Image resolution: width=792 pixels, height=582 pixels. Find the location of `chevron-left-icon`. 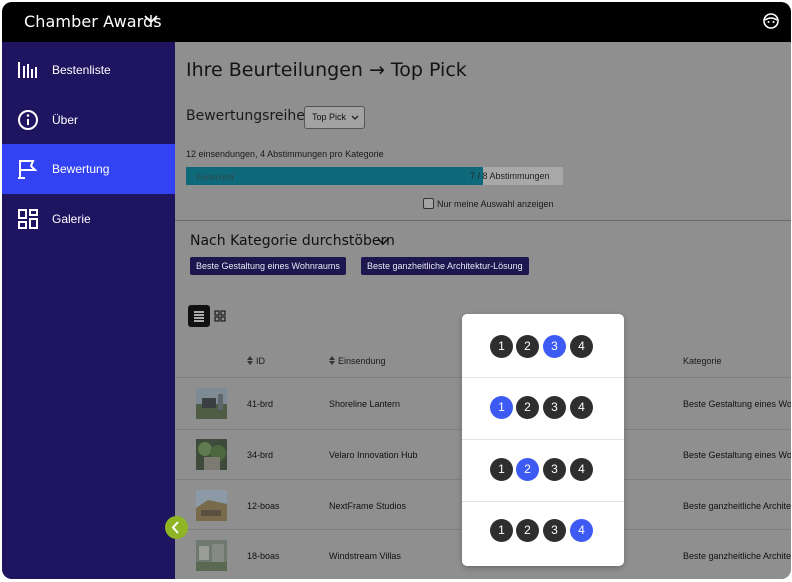

chevron-left-icon is located at coordinates (175, 527).